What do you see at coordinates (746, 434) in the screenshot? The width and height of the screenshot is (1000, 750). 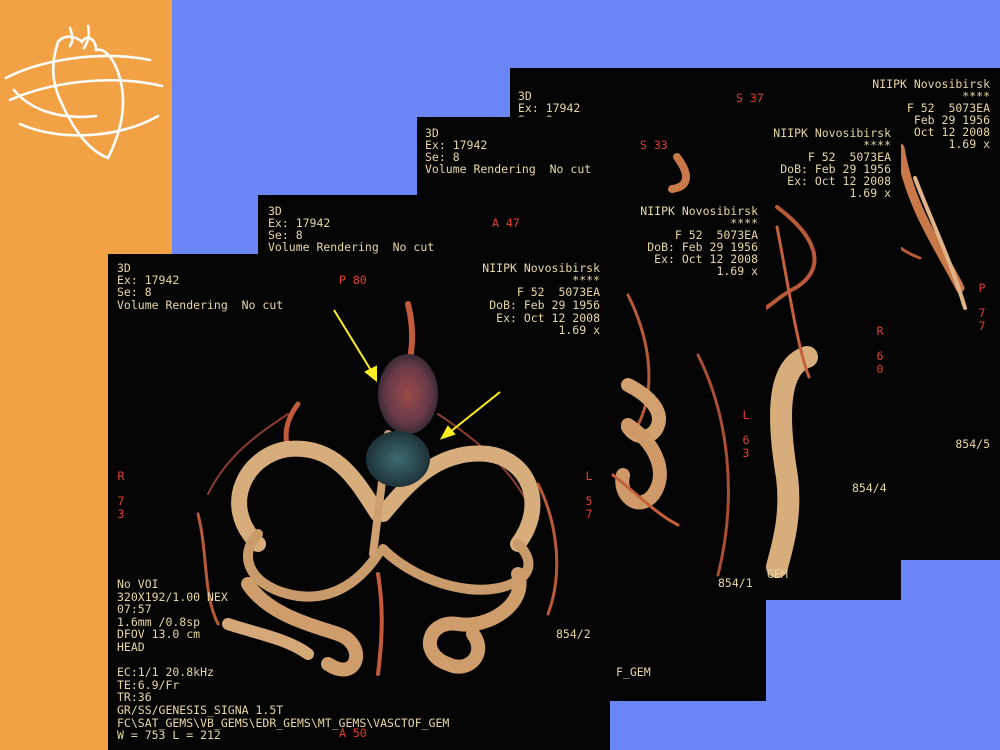 I see `orientation-right: L 6 3` at bounding box center [746, 434].